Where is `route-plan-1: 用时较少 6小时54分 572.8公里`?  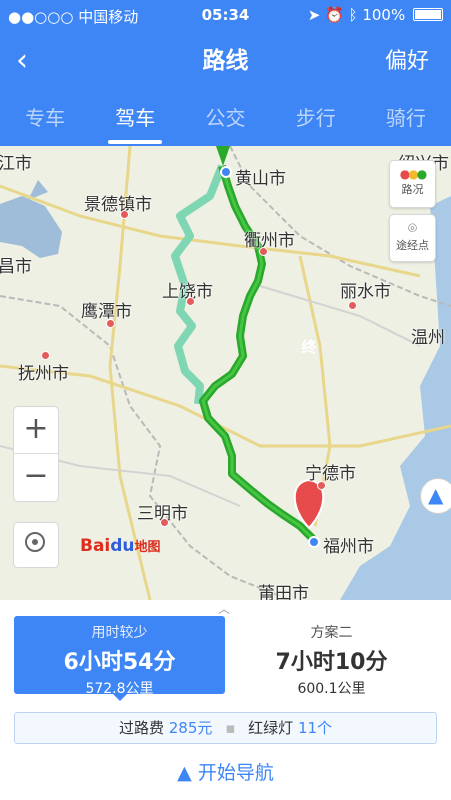 route-plan-1: 用时较少 6小时54分 572.8公里 is located at coordinates (119, 658).